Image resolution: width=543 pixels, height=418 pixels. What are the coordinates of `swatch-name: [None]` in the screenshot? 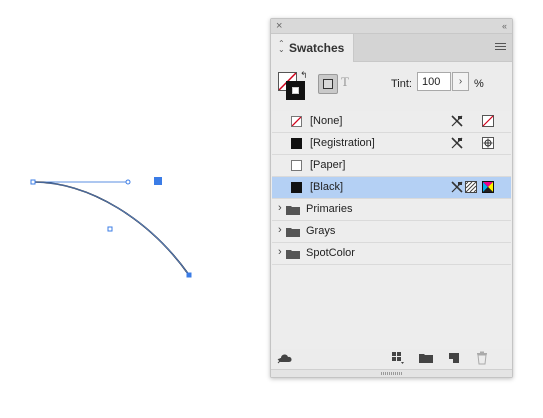 It's located at (326, 121).